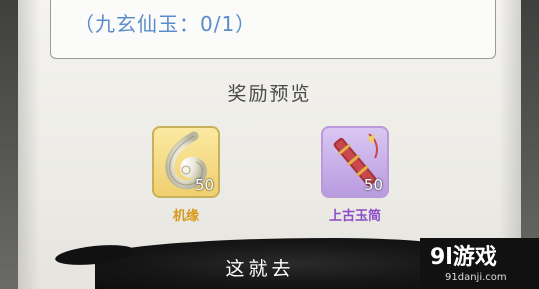  Describe the element at coordinates (185, 216) in the screenshot. I see `reward-name: 机缘` at that location.